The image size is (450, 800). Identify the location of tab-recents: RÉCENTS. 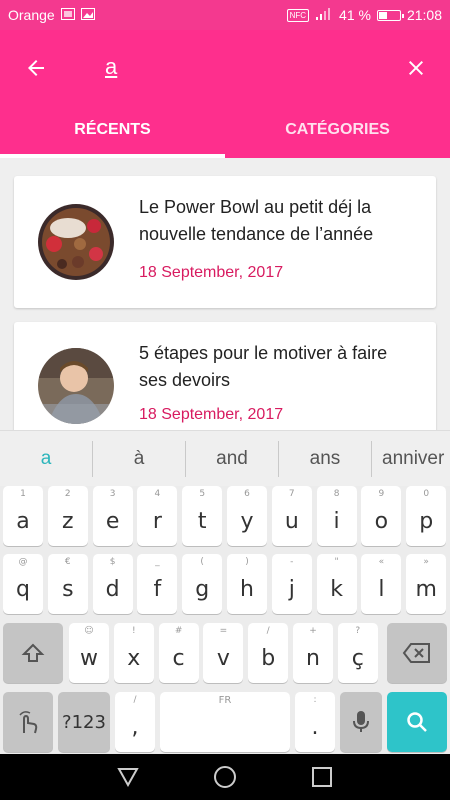
(112, 134).